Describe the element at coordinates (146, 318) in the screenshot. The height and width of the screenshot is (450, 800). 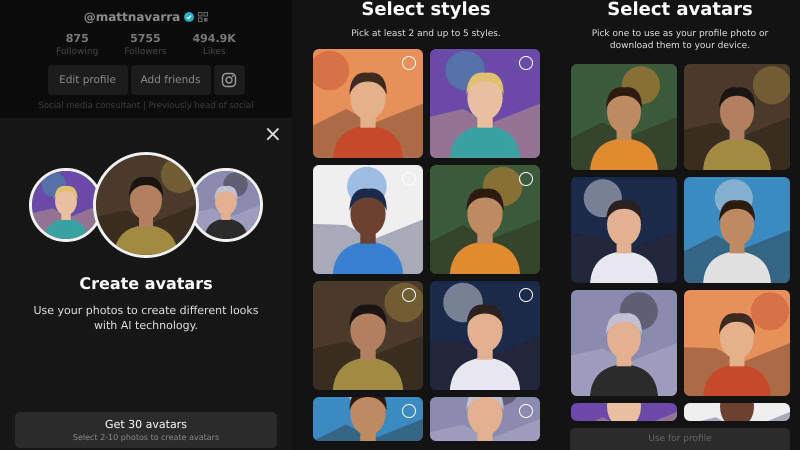
I see `sheet-description: Use your photos to create different looks with AI technology.` at that location.